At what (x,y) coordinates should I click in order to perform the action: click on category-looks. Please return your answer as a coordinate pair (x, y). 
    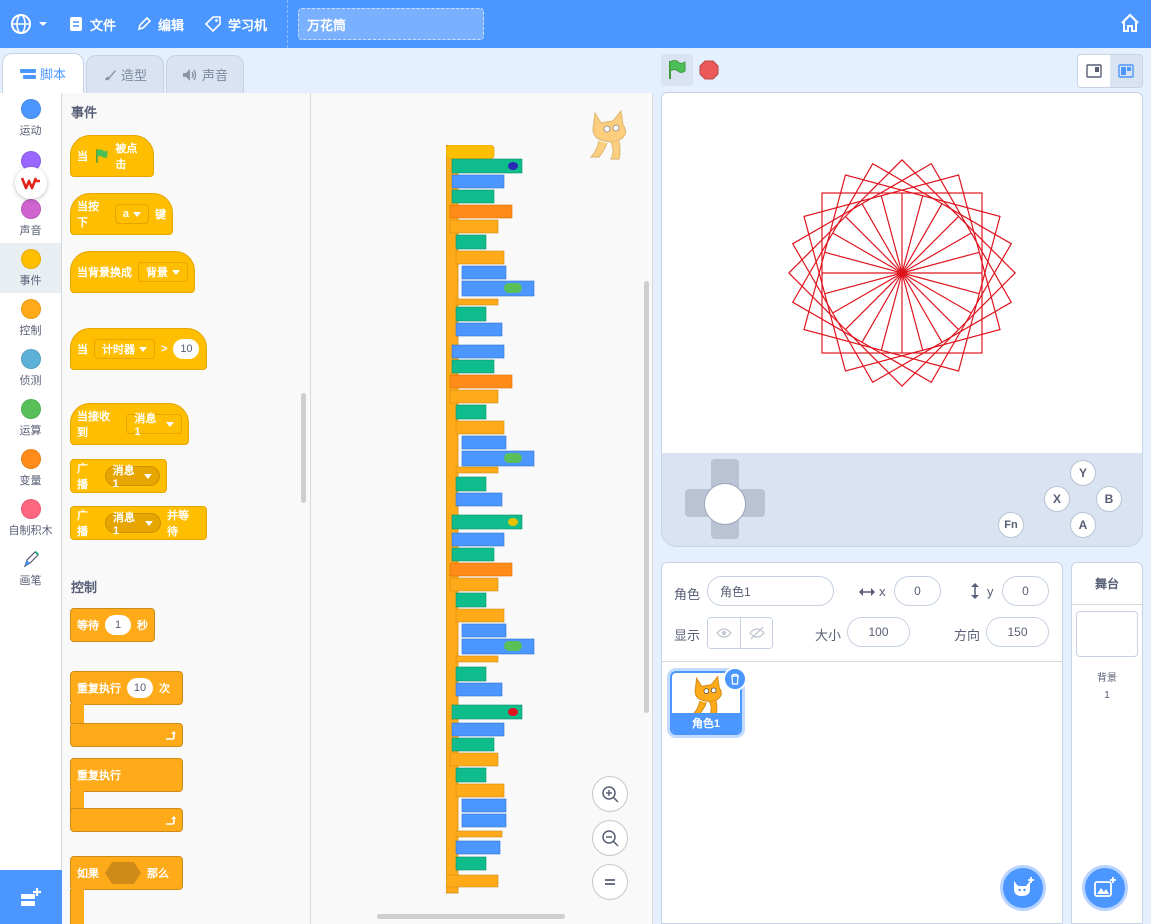
    Looking at the image, I should click on (30, 171).